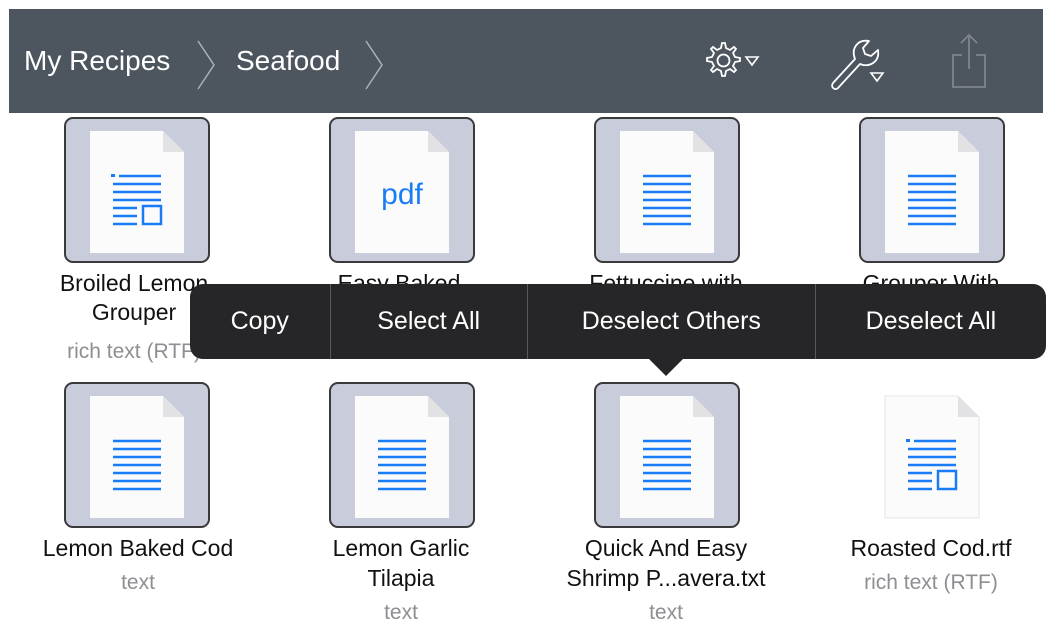 This screenshot has height=629, width=1052. Describe the element at coordinates (97, 61) in the screenshot. I see `breadcrumb-my-recipes: My Recipes` at that location.